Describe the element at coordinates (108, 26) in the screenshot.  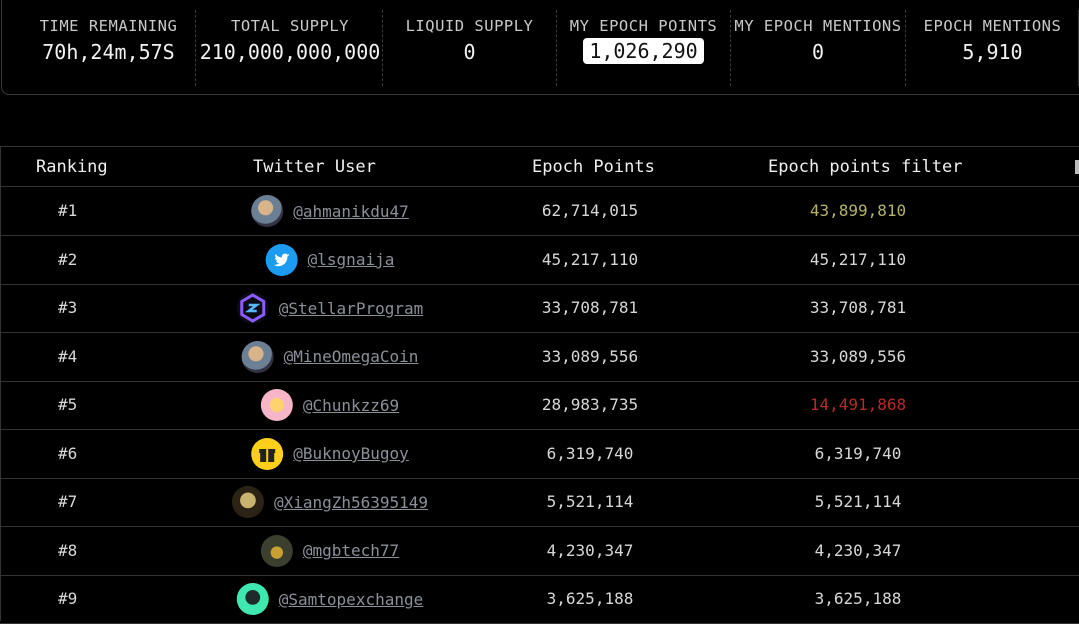
I see `stat-label: TIME REMAINING` at that location.